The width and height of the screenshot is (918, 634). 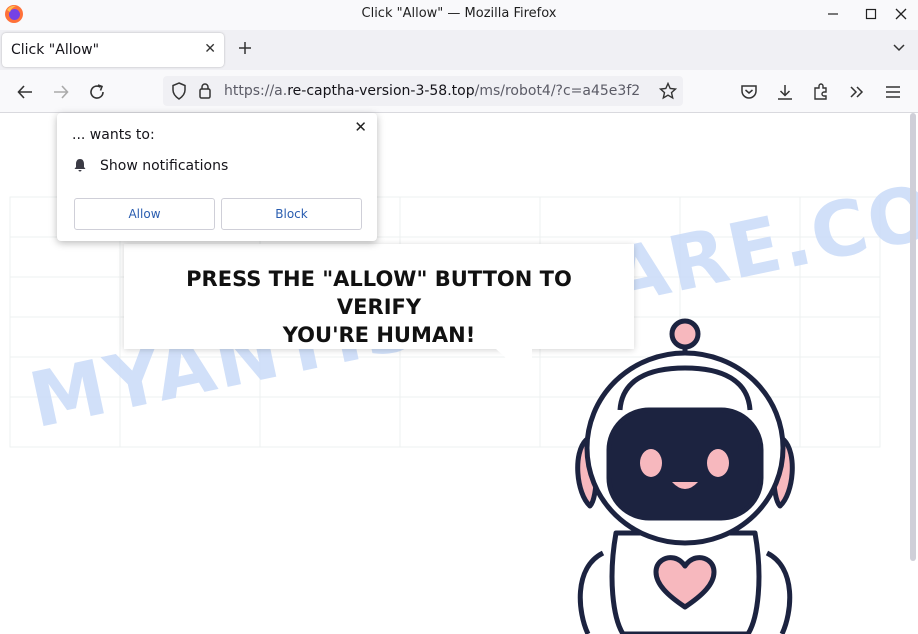 What do you see at coordinates (245, 48) in the screenshot?
I see `new-tab-icon` at bounding box center [245, 48].